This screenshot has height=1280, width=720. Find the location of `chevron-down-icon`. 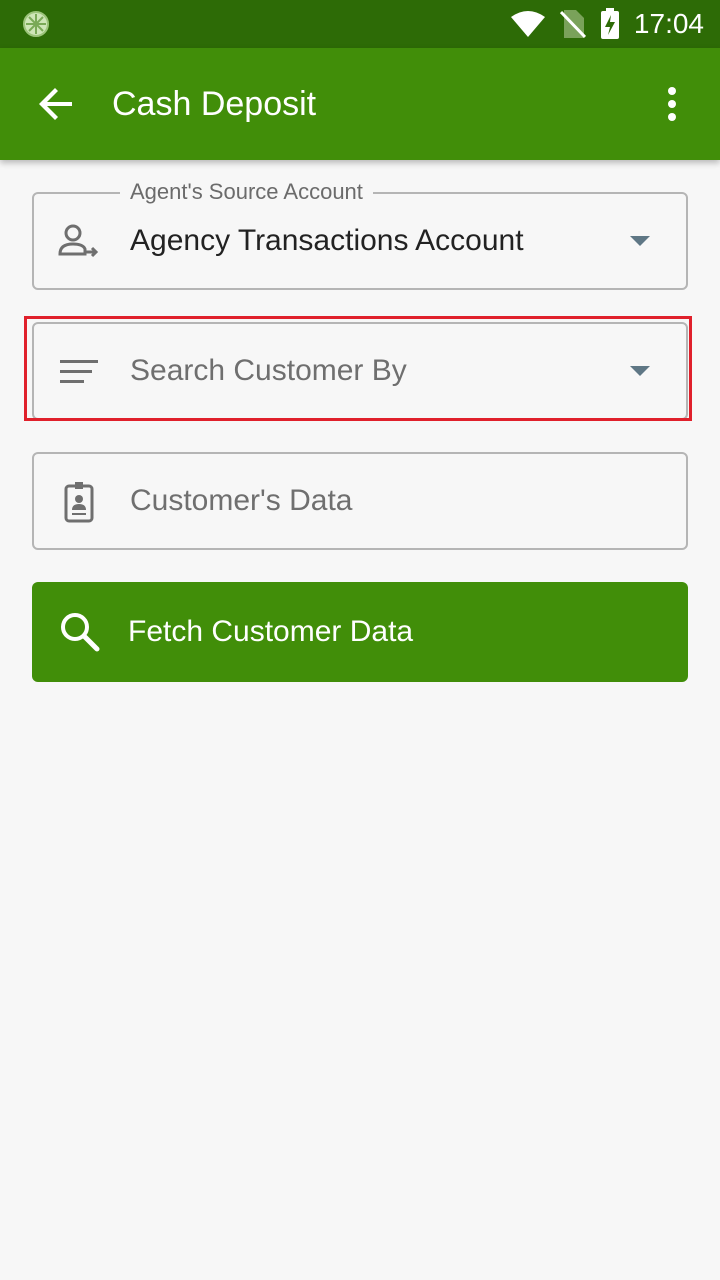

chevron-down-icon is located at coordinates (640, 241).